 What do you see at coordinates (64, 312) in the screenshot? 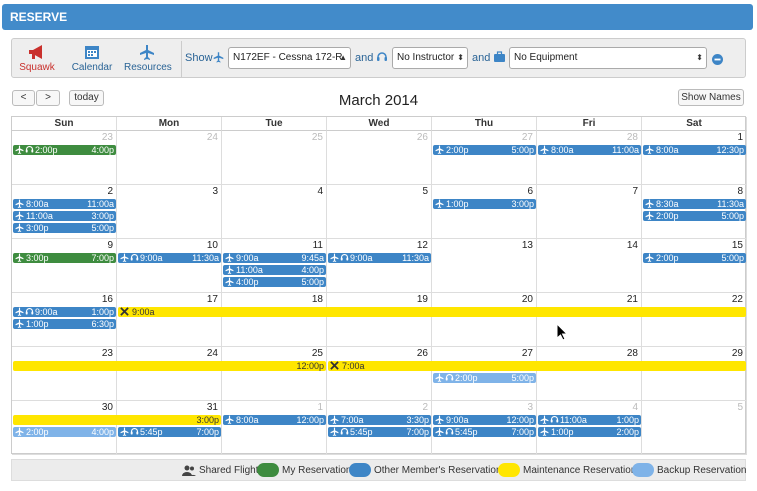
I see `reservation-event: 9:00a 1:00p` at bounding box center [64, 312].